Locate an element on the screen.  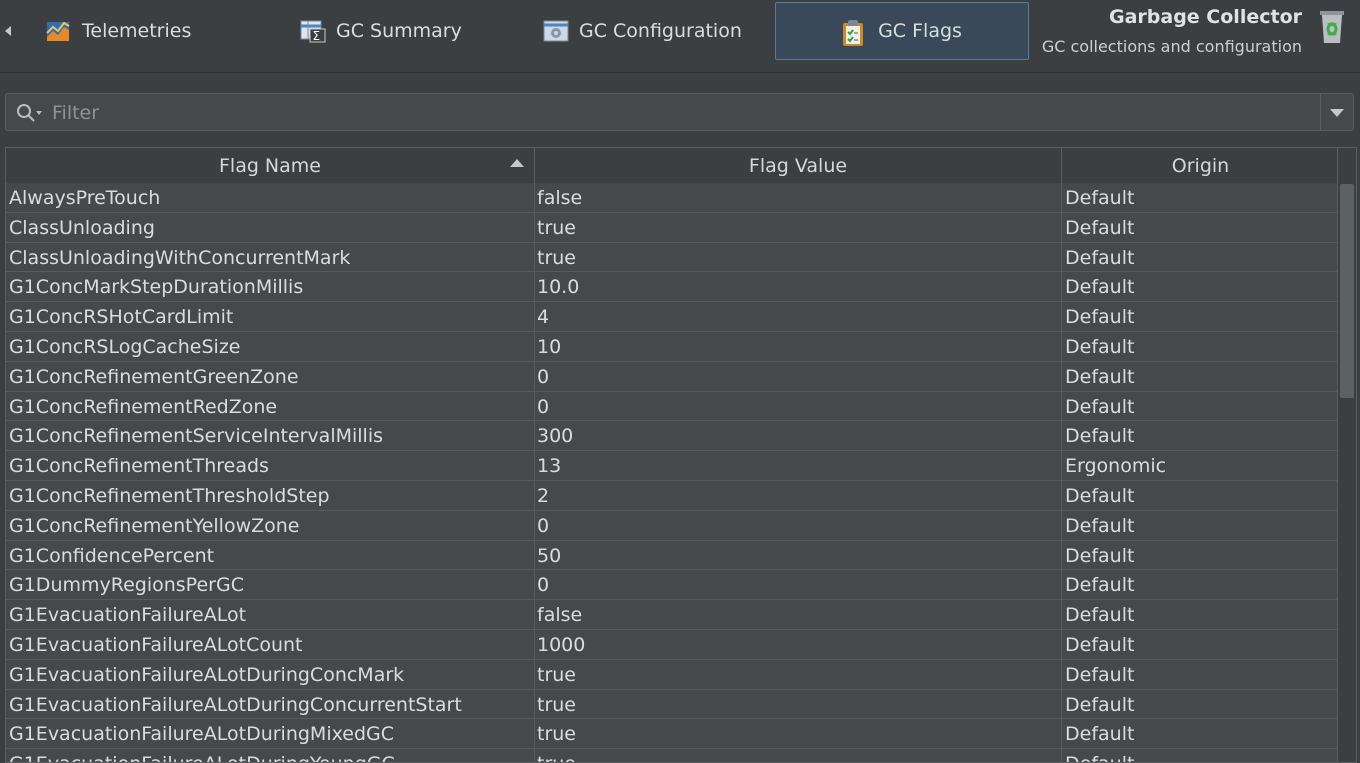
table-row: G1ConcRSHotCardLimit 4 Default is located at coordinates (672, 317).